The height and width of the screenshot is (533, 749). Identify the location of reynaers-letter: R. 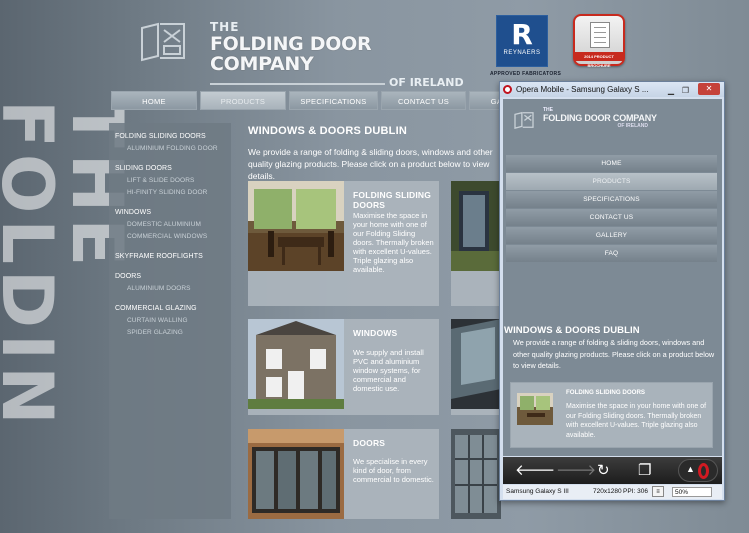
(522, 34).